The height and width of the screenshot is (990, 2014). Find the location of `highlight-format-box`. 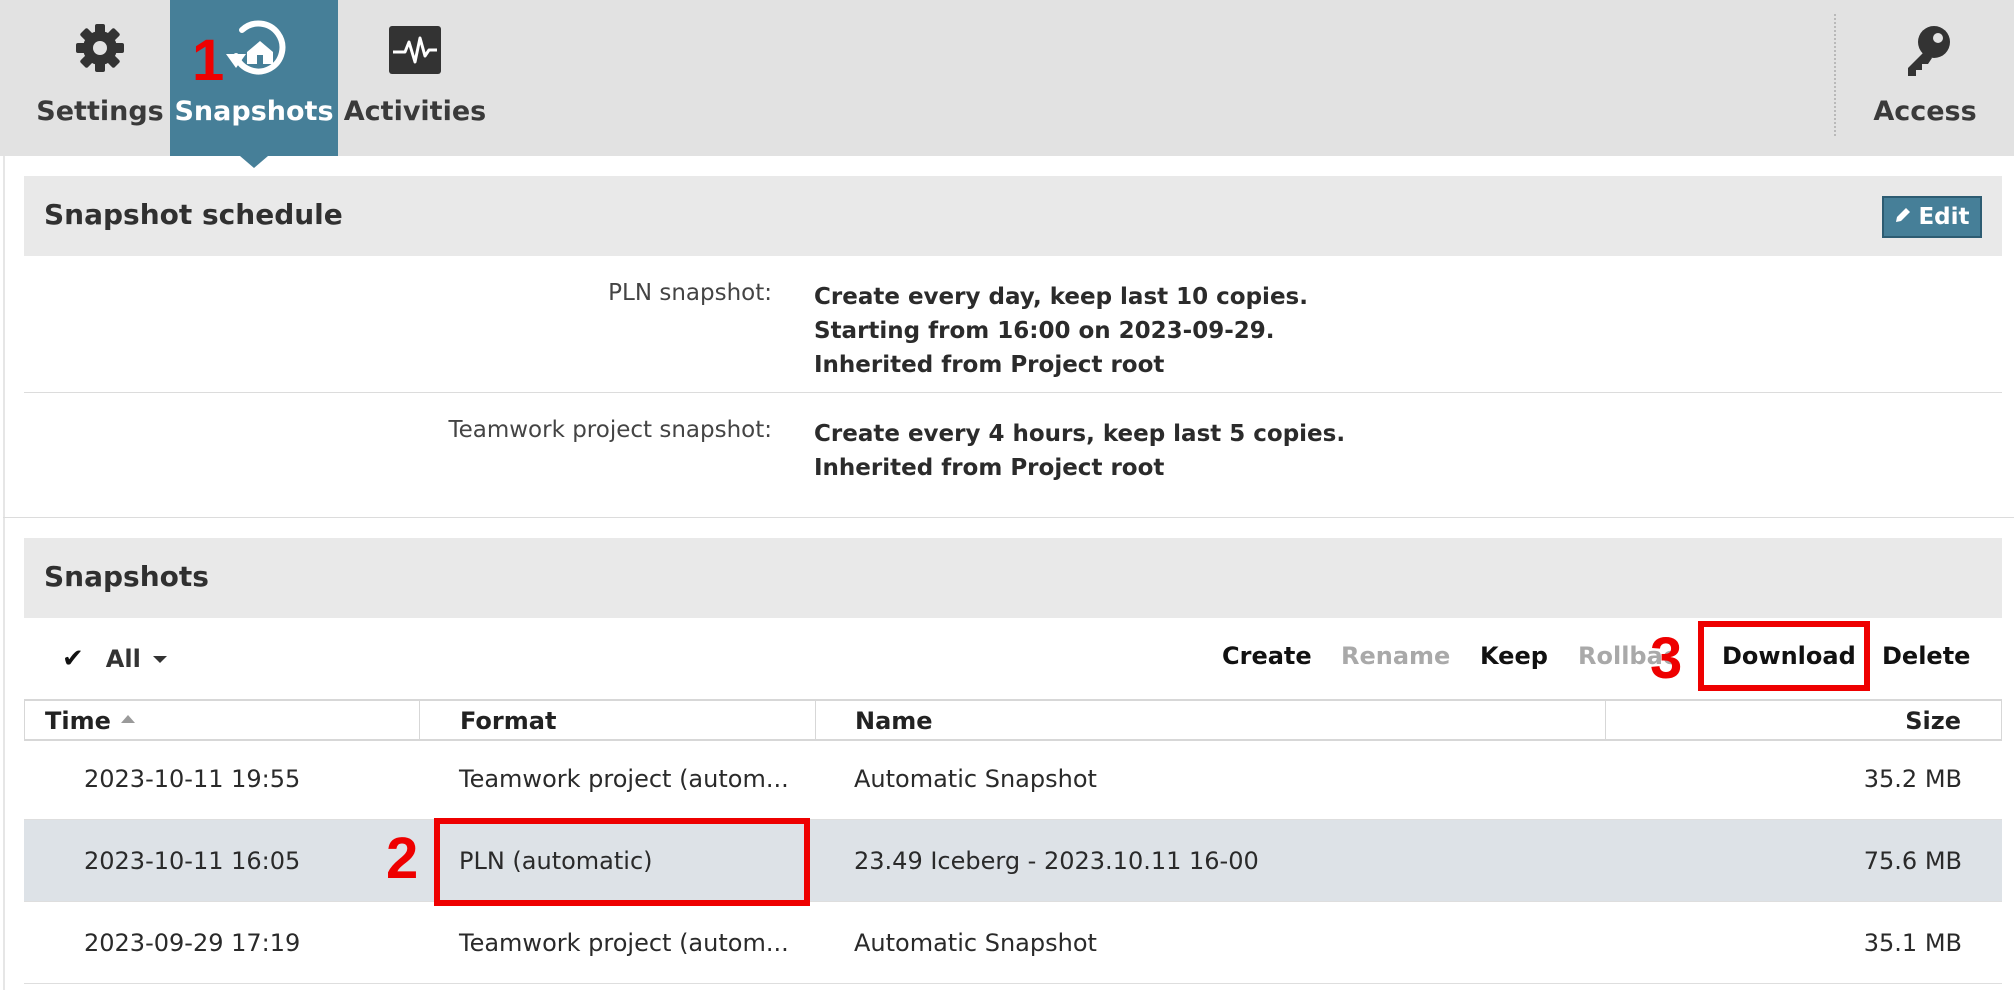

highlight-format-box is located at coordinates (622, 862).